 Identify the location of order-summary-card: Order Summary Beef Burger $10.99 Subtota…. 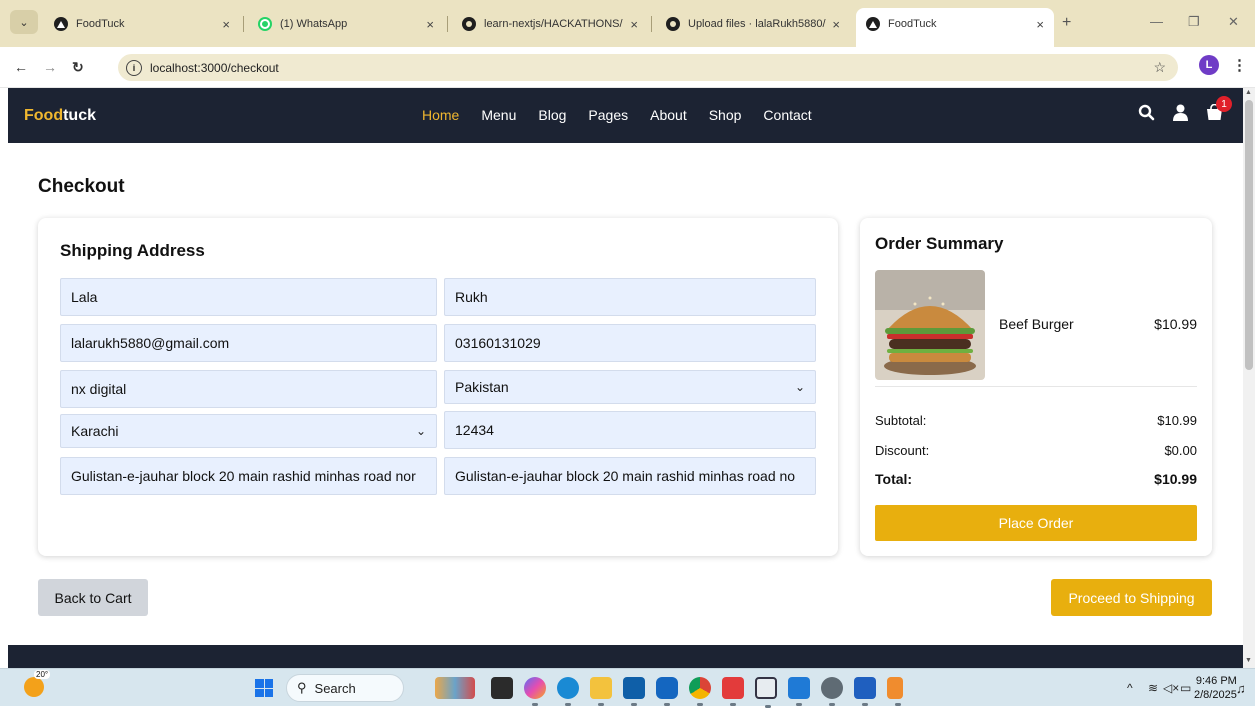
(1036, 387).